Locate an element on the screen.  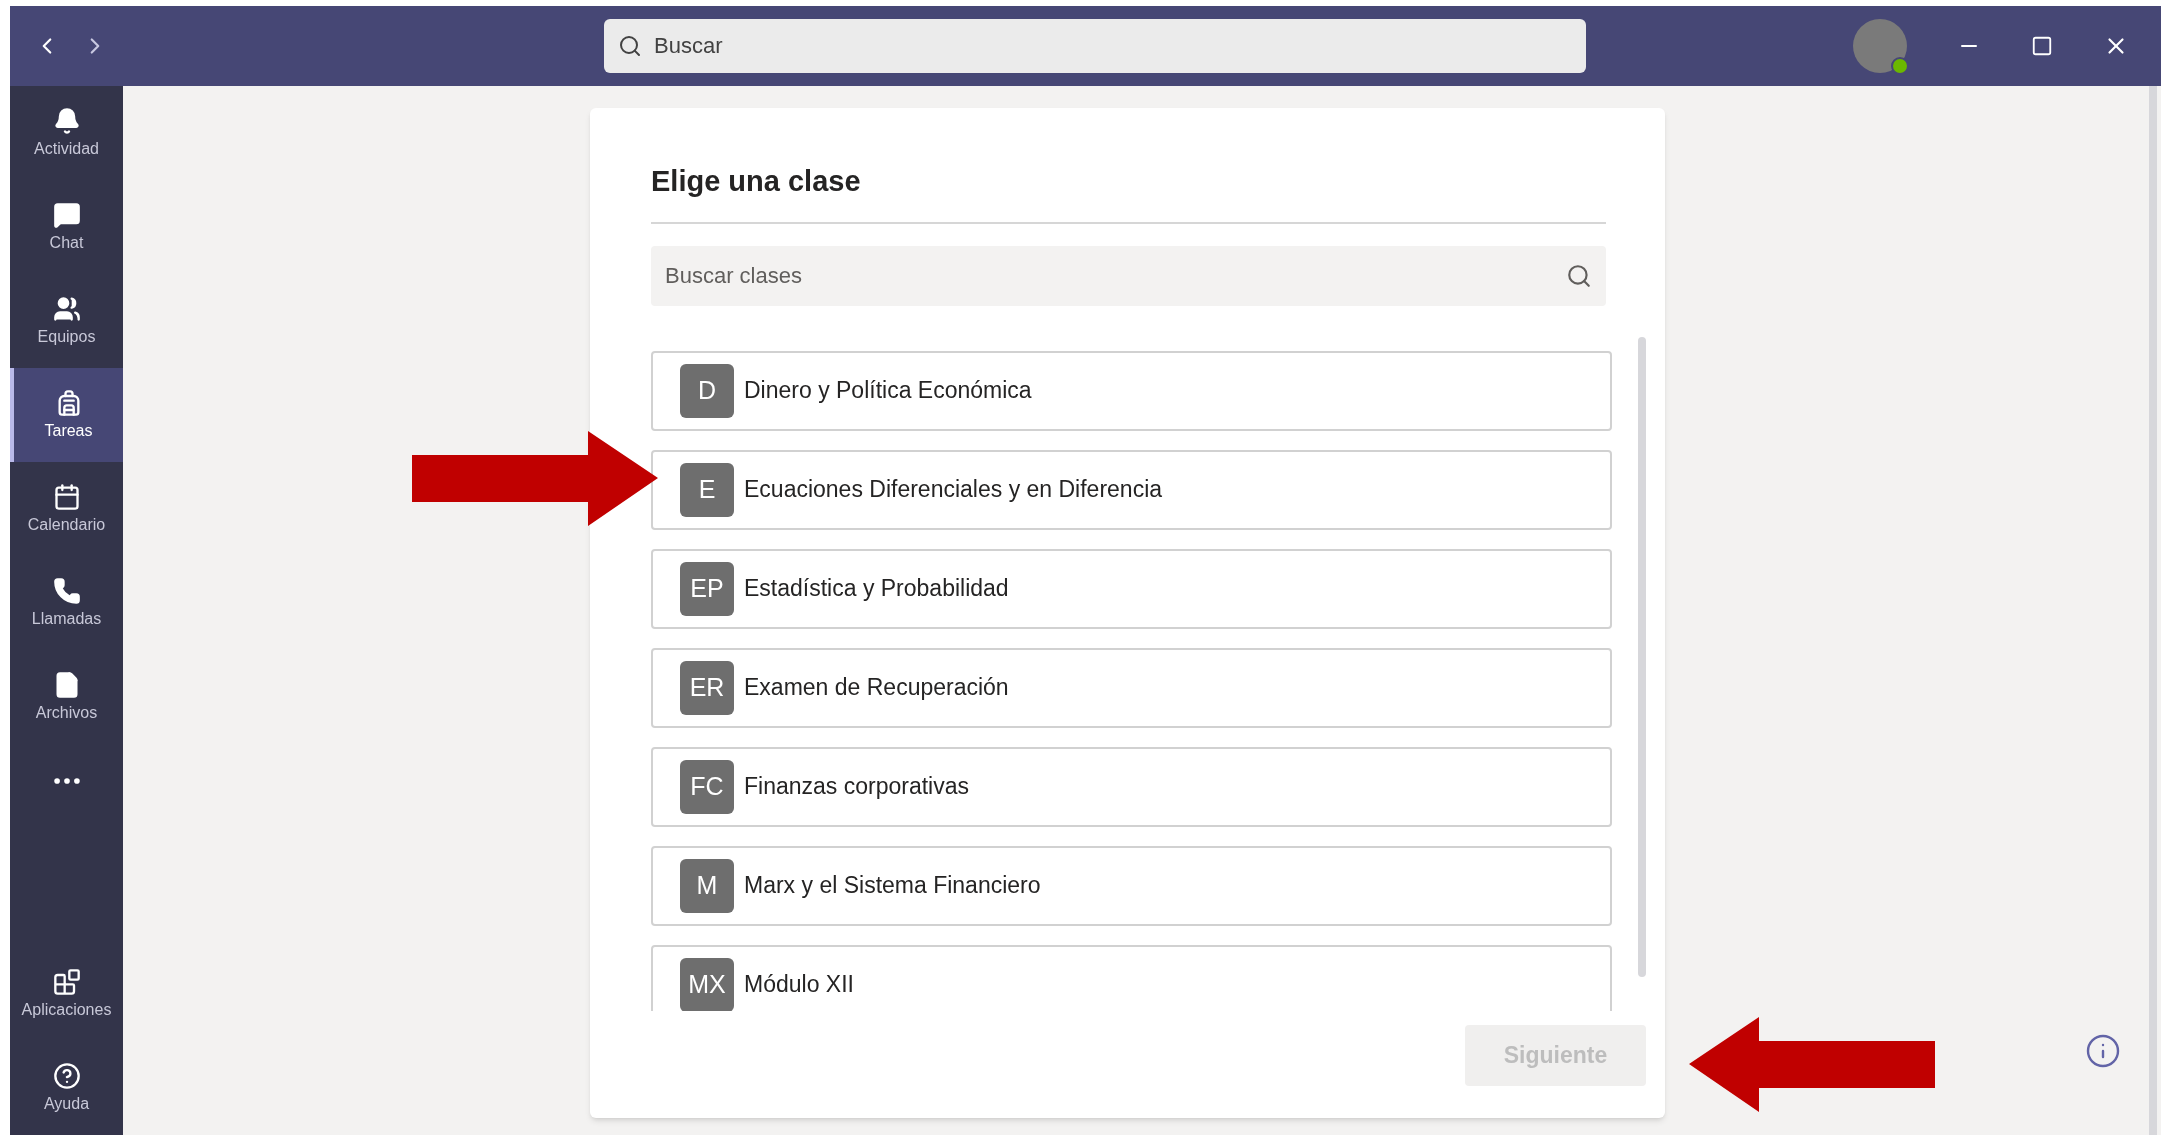
class-name: Marx y el Sistema Financiero is located at coordinates (892, 886).